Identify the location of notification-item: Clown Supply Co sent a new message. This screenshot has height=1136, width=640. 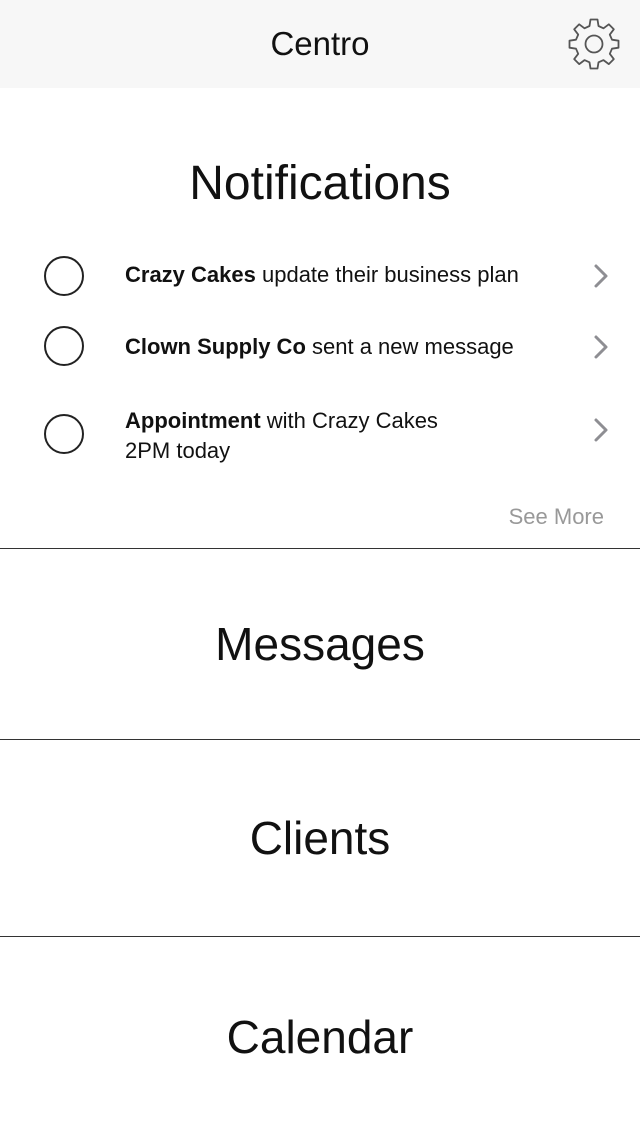
(320, 348).